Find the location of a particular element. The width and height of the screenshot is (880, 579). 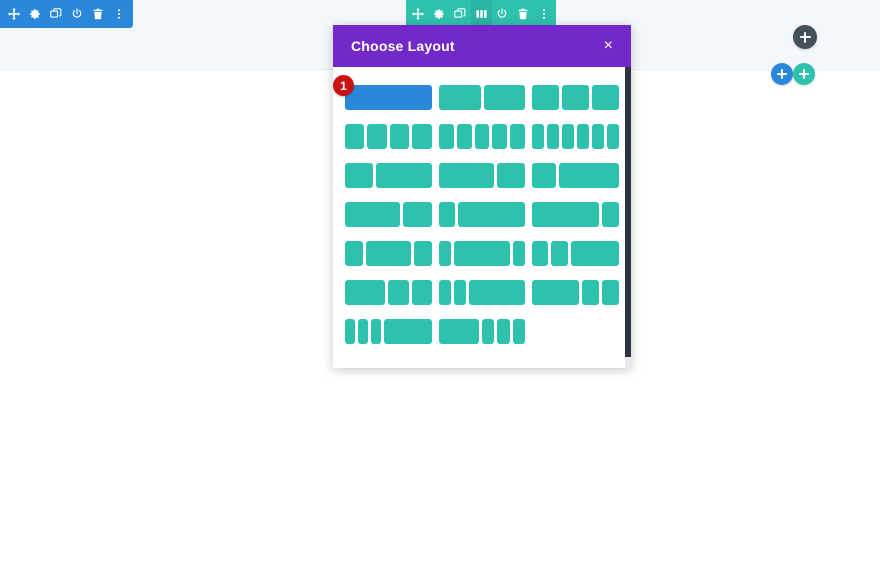

layout-fifth-center-fifth is located at coordinates (482, 253).